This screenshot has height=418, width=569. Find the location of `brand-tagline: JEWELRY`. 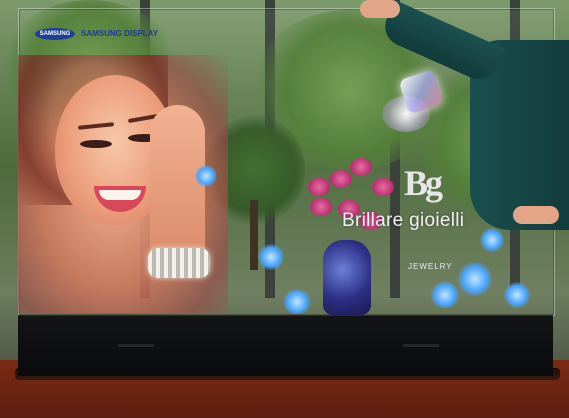

brand-tagline: JEWELRY is located at coordinates (430, 266).